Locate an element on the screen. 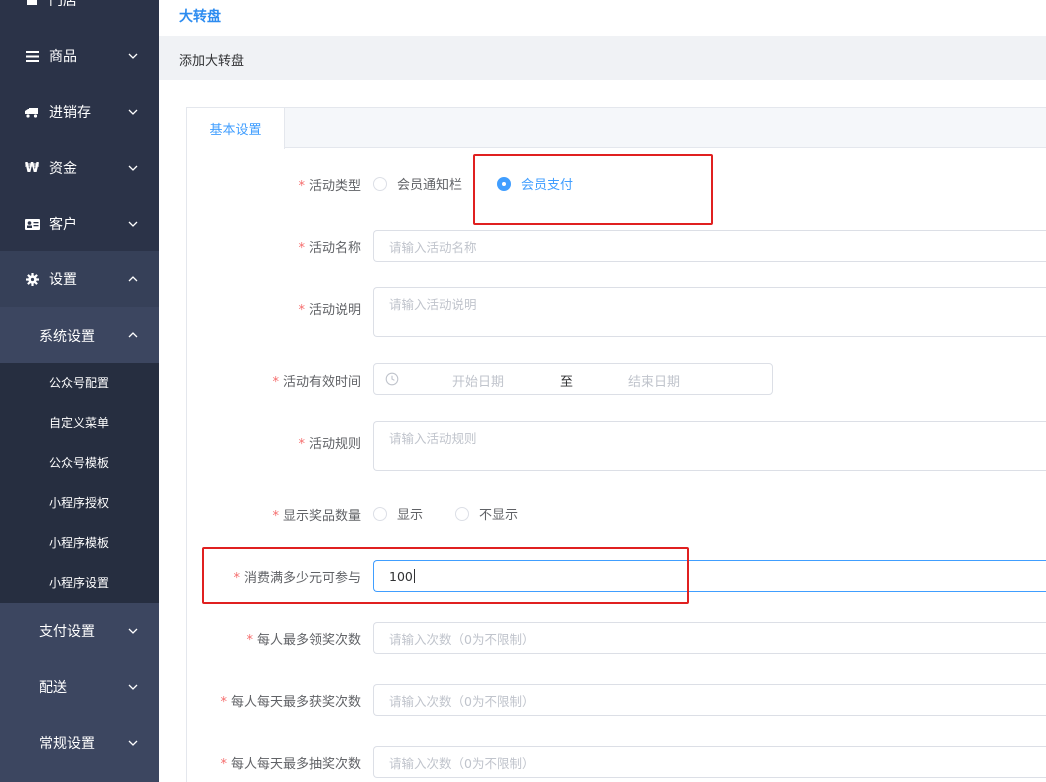  max-prizes-per-person-input: 请输入次数（0为不限制） is located at coordinates (709, 638).